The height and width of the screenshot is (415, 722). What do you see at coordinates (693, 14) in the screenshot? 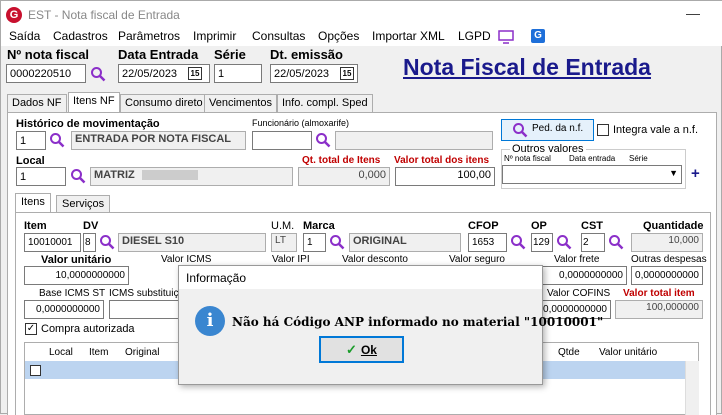
I see `minimize-button: —` at bounding box center [693, 14].